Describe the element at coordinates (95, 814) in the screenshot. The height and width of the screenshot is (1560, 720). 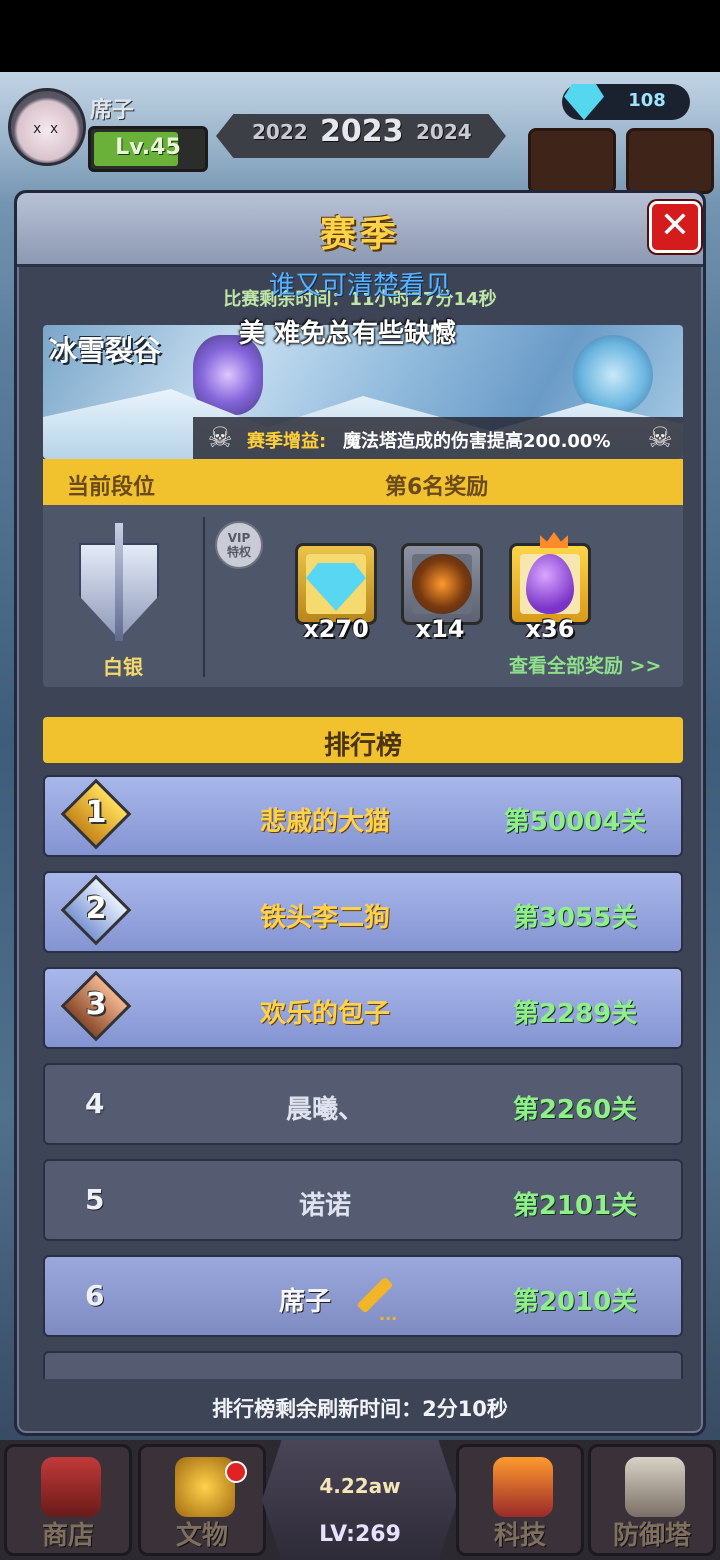
I see `gold-medal-icon: 1` at that location.